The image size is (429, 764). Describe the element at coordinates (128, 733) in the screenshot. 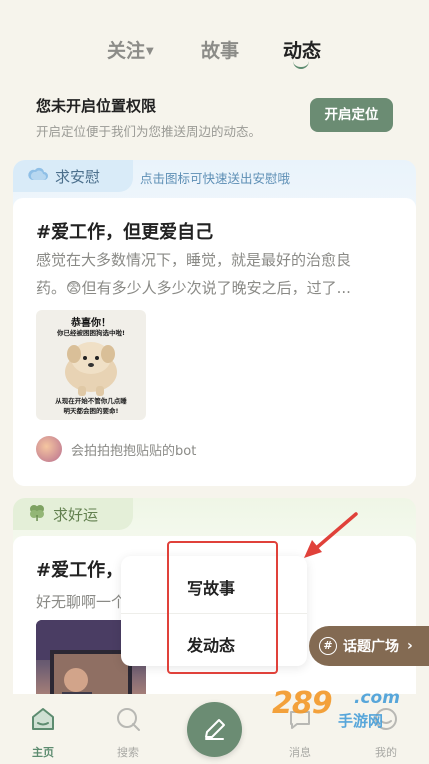

I see `nav-search: 搜索` at that location.